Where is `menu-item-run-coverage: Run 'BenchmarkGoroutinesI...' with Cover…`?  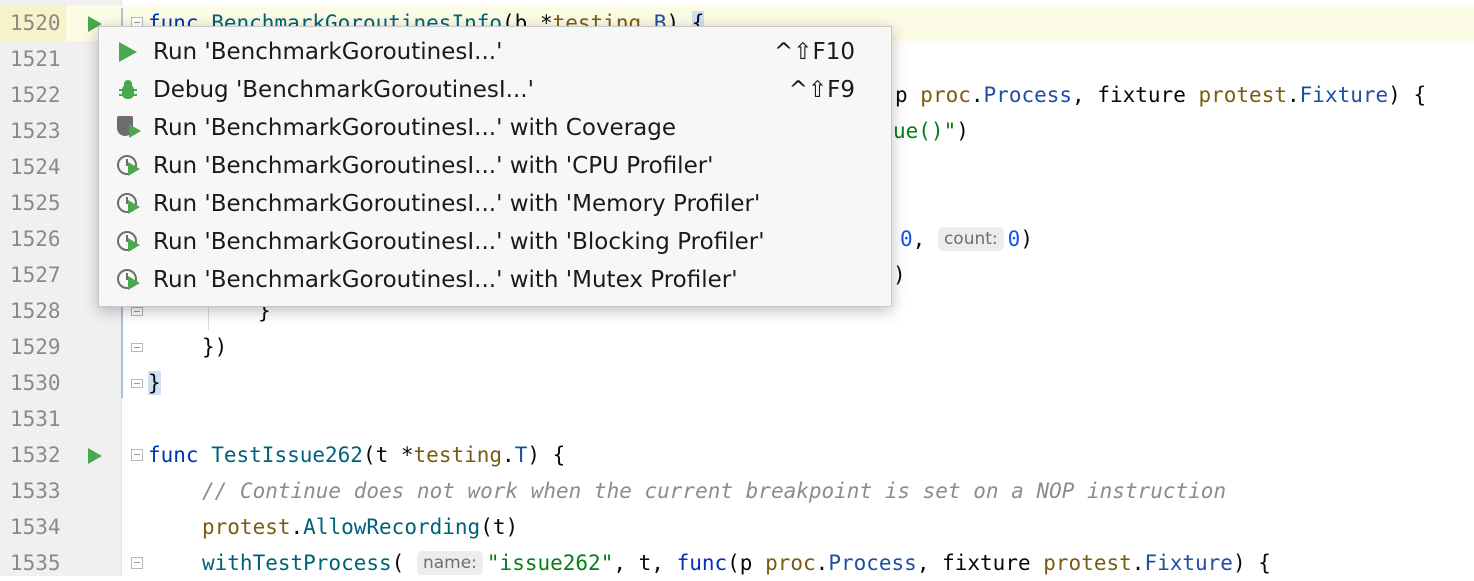 menu-item-run-coverage: Run 'BenchmarkGoroutinesI...' with Cover… is located at coordinates (495, 128).